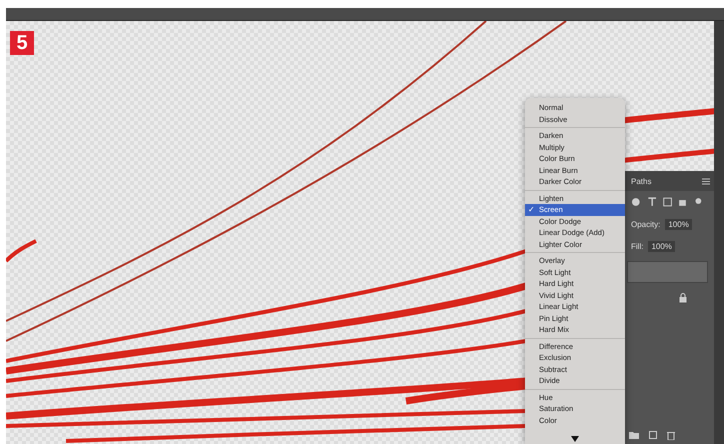 This screenshot has width=724, height=444. Describe the element at coordinates (22, 43) in the screenshot. I see `step-number-badge: 5` at that location.